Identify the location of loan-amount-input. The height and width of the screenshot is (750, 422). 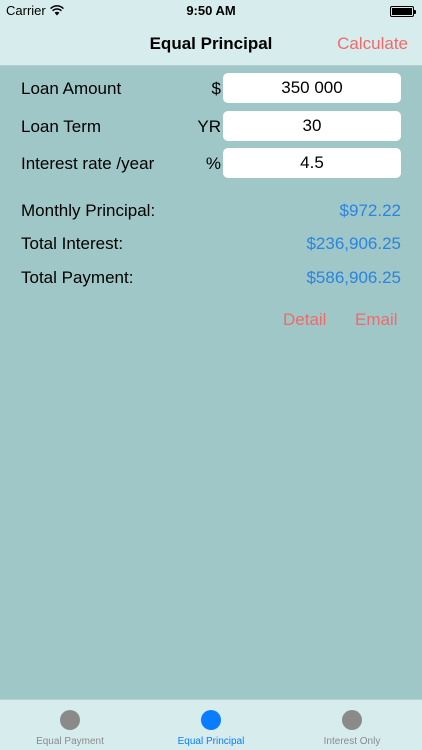
(312, 88).